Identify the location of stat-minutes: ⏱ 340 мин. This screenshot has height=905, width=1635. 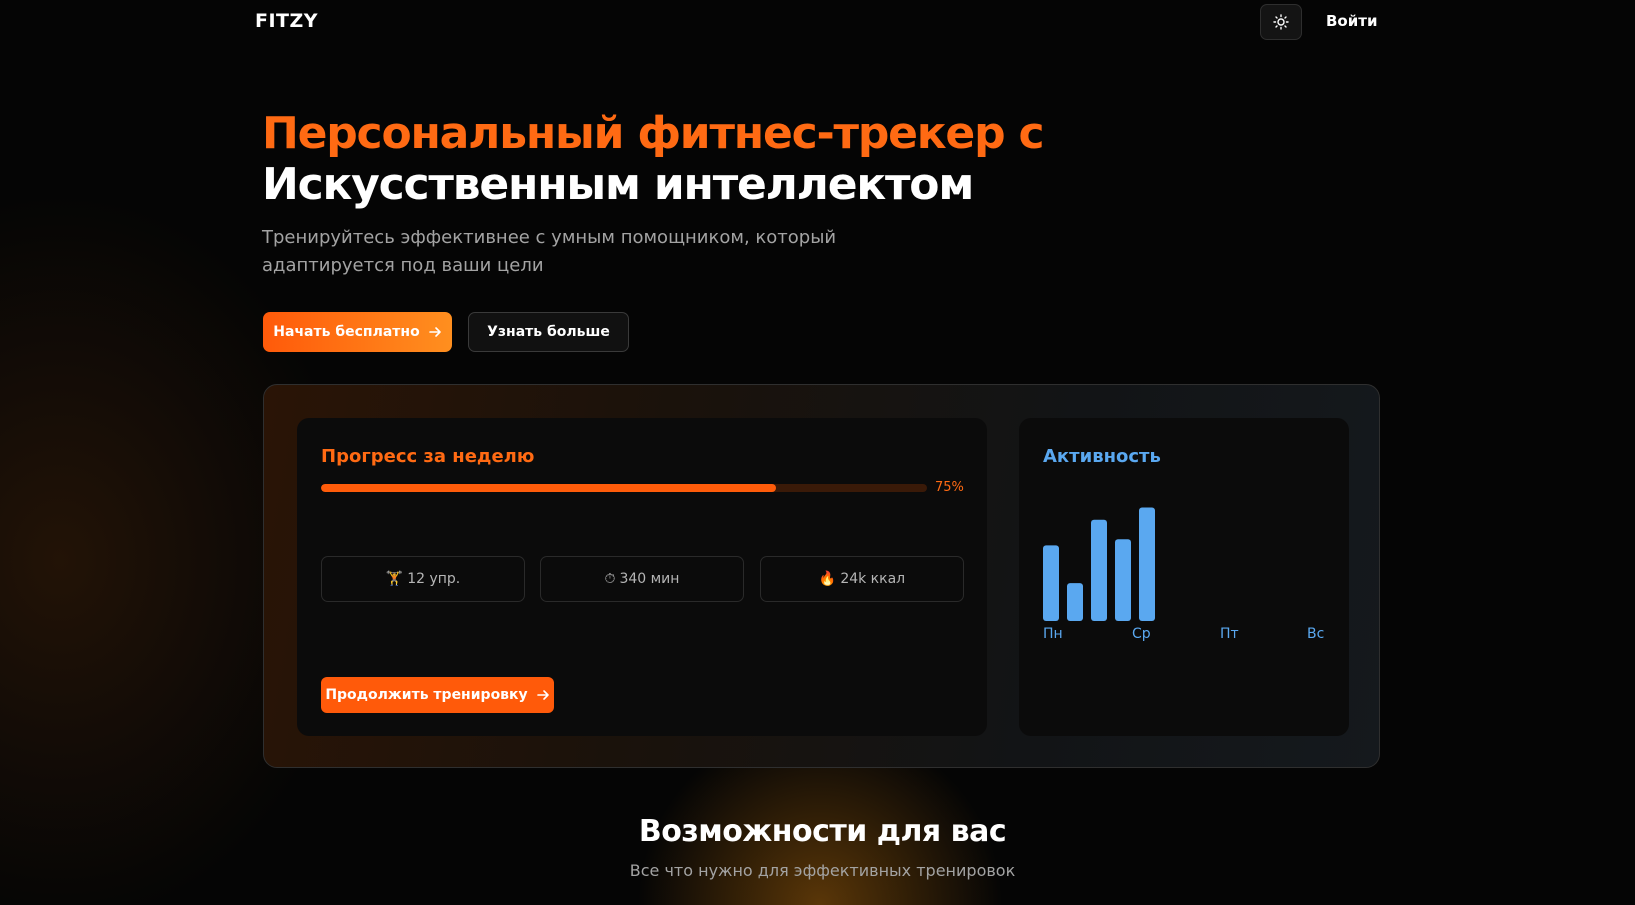
(642, 579).